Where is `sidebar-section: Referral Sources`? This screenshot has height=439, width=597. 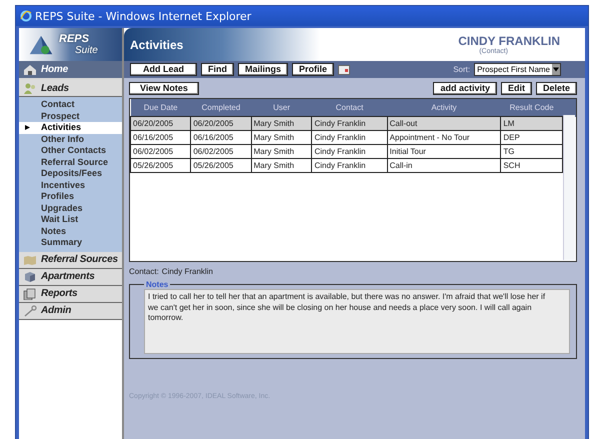
sidebar-section: Referral Sources is located at coordinates (70, 260).